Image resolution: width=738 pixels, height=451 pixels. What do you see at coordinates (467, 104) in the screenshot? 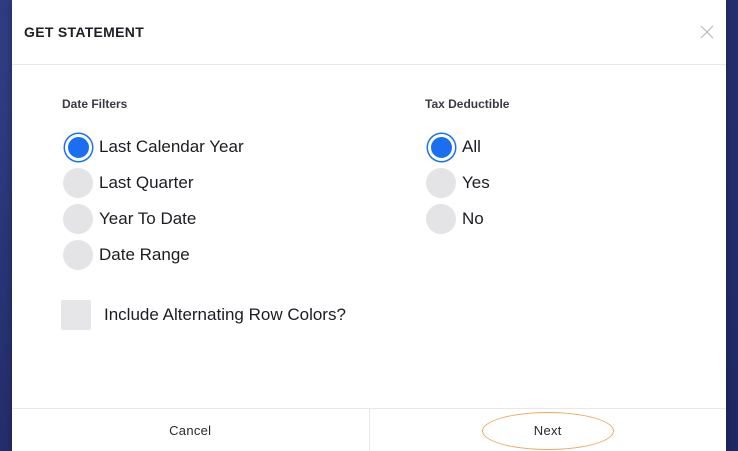
I see `tax-deductible-heading: Tax Deductible` at bounding box center [467, 104].